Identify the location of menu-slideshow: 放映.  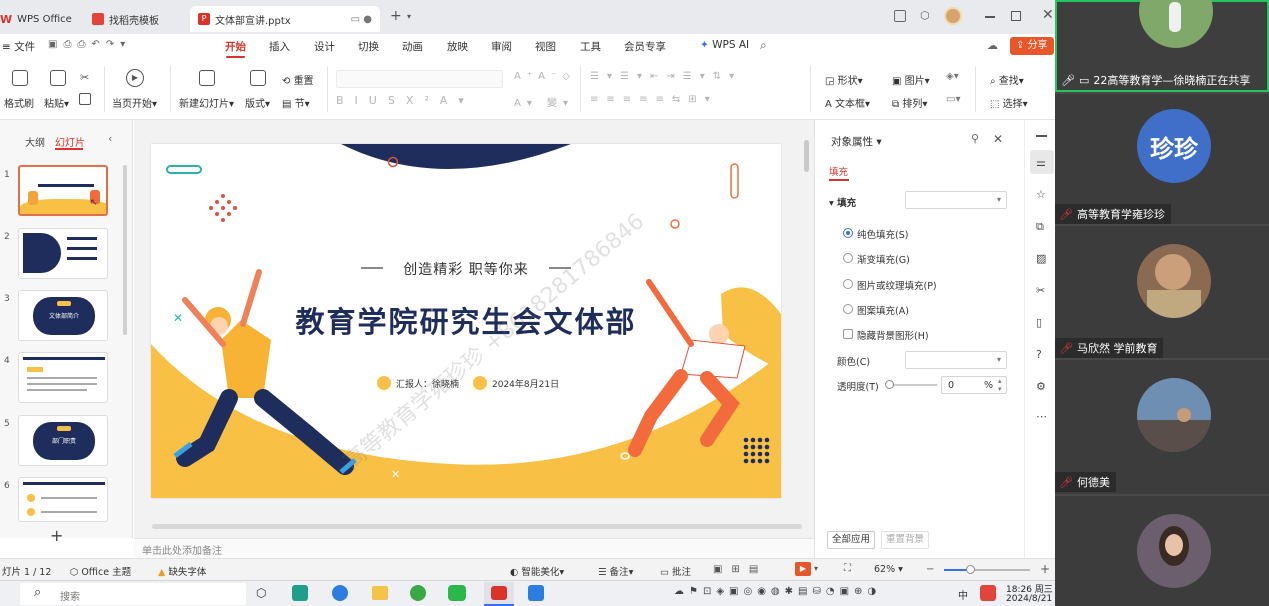
(457, 46).